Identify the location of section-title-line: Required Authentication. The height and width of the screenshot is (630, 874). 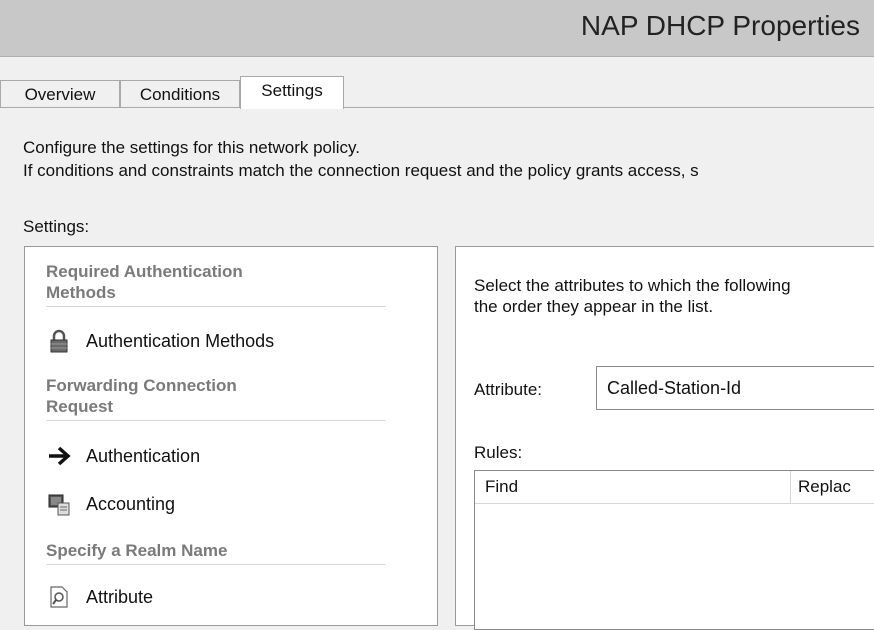
(144, 271).